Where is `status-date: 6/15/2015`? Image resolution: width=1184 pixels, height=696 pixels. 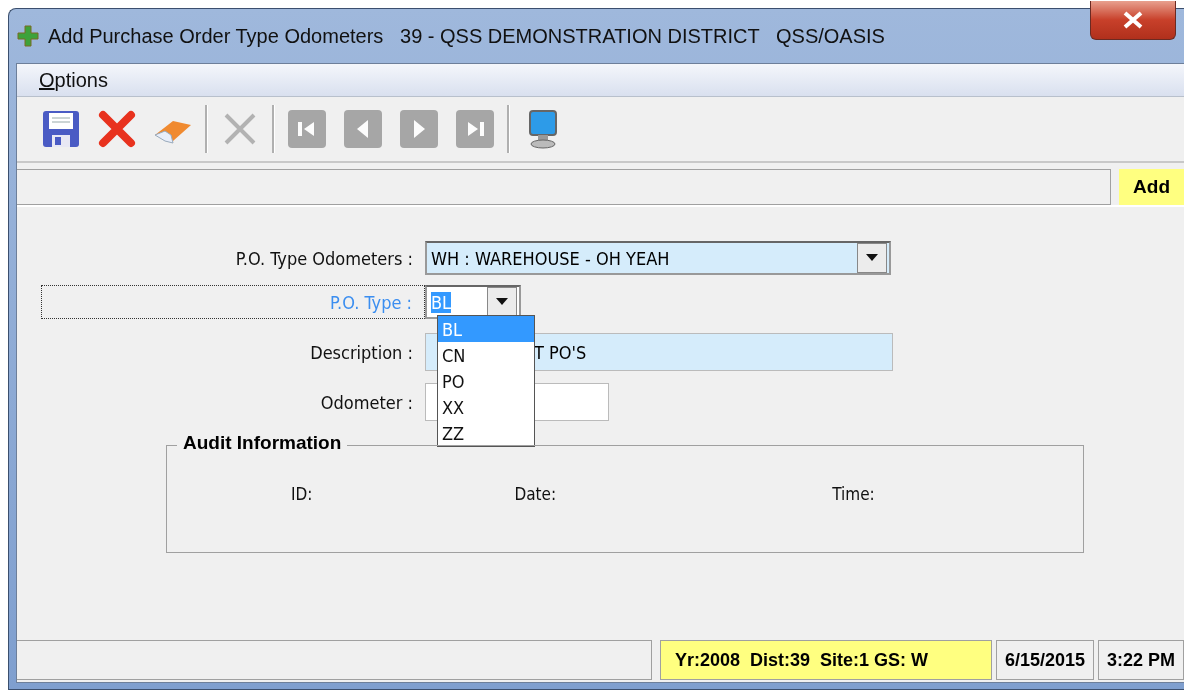 status-date: 6/15/2015 is located at coordinates (1044, 660).